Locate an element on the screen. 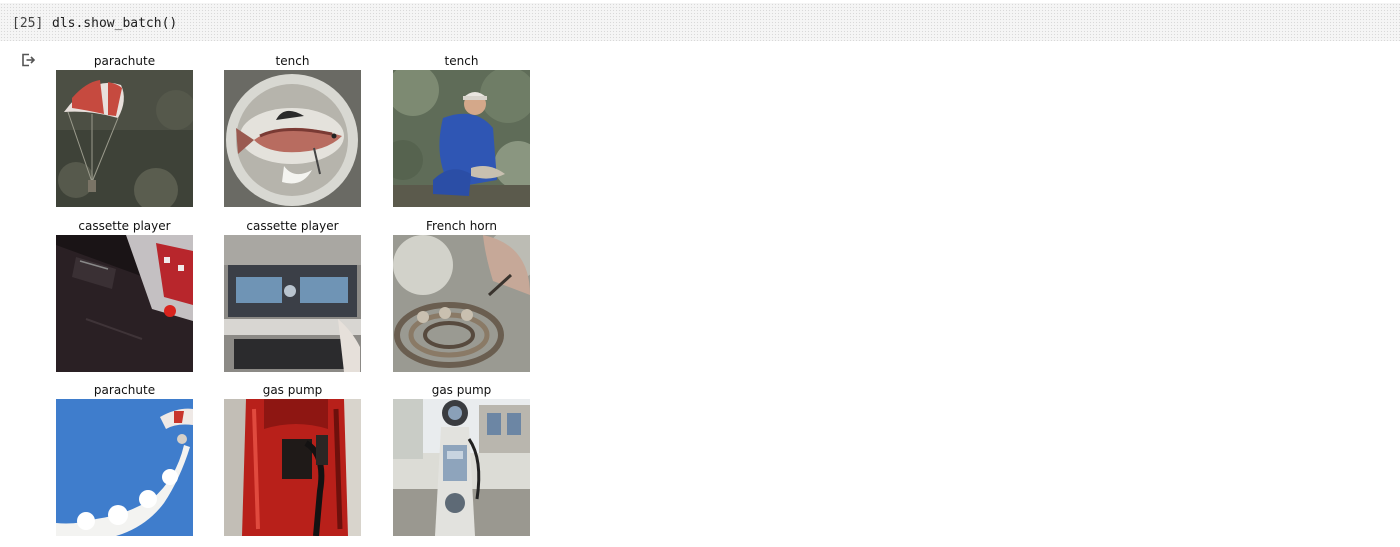 The height and width of the screenshot is (547, 1400). code-input-area: [25] dls.show_batch() is located at coordinates (700, 22).